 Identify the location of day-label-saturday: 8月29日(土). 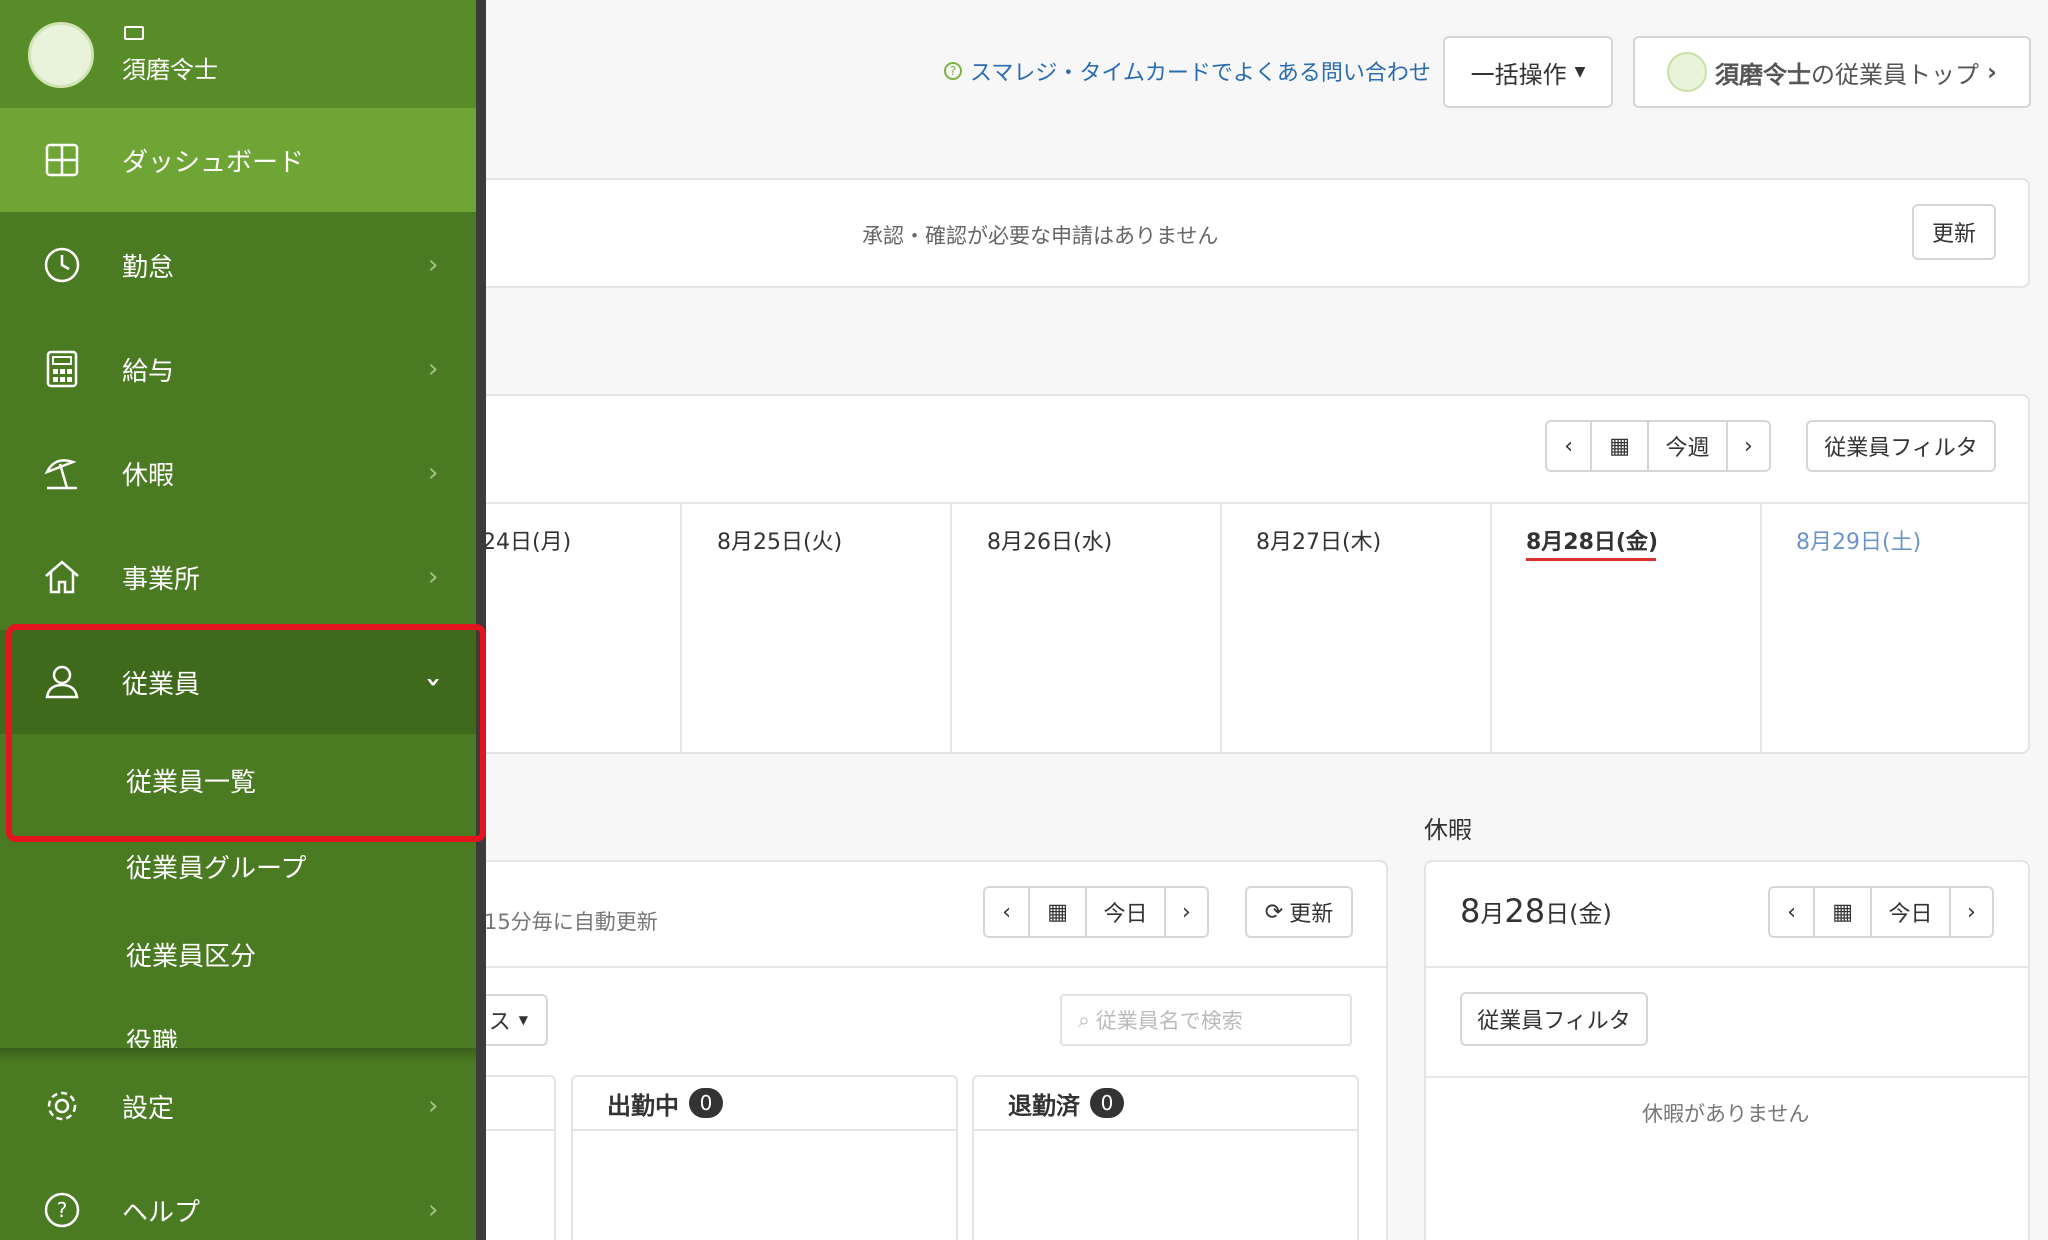
(1859, 542).